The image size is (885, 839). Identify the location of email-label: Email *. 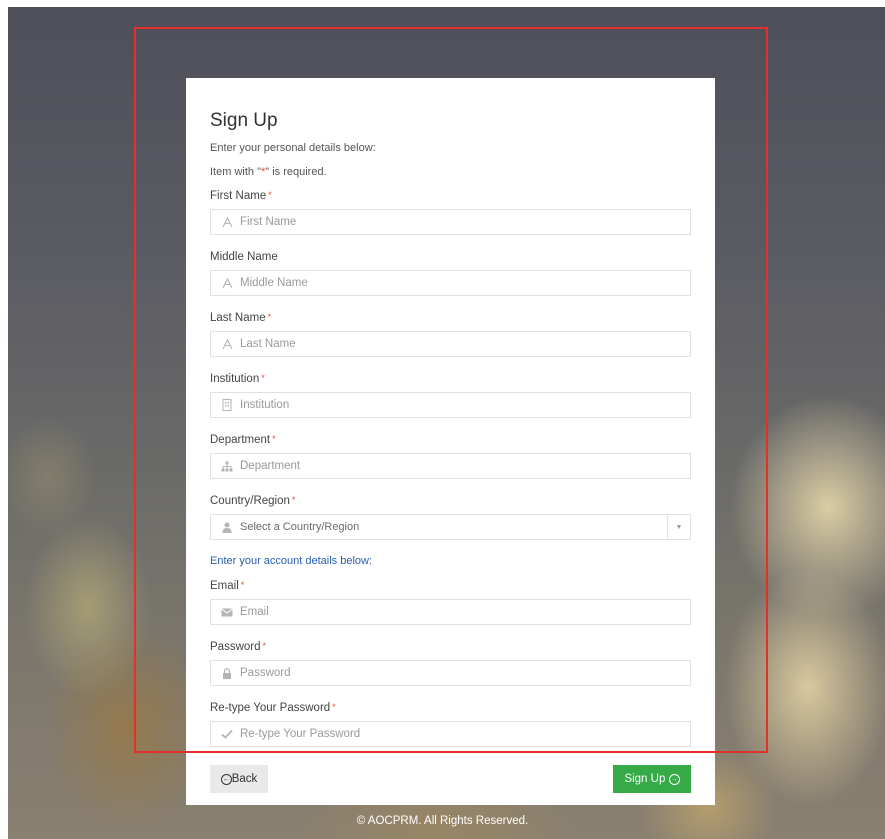
(227, 586).